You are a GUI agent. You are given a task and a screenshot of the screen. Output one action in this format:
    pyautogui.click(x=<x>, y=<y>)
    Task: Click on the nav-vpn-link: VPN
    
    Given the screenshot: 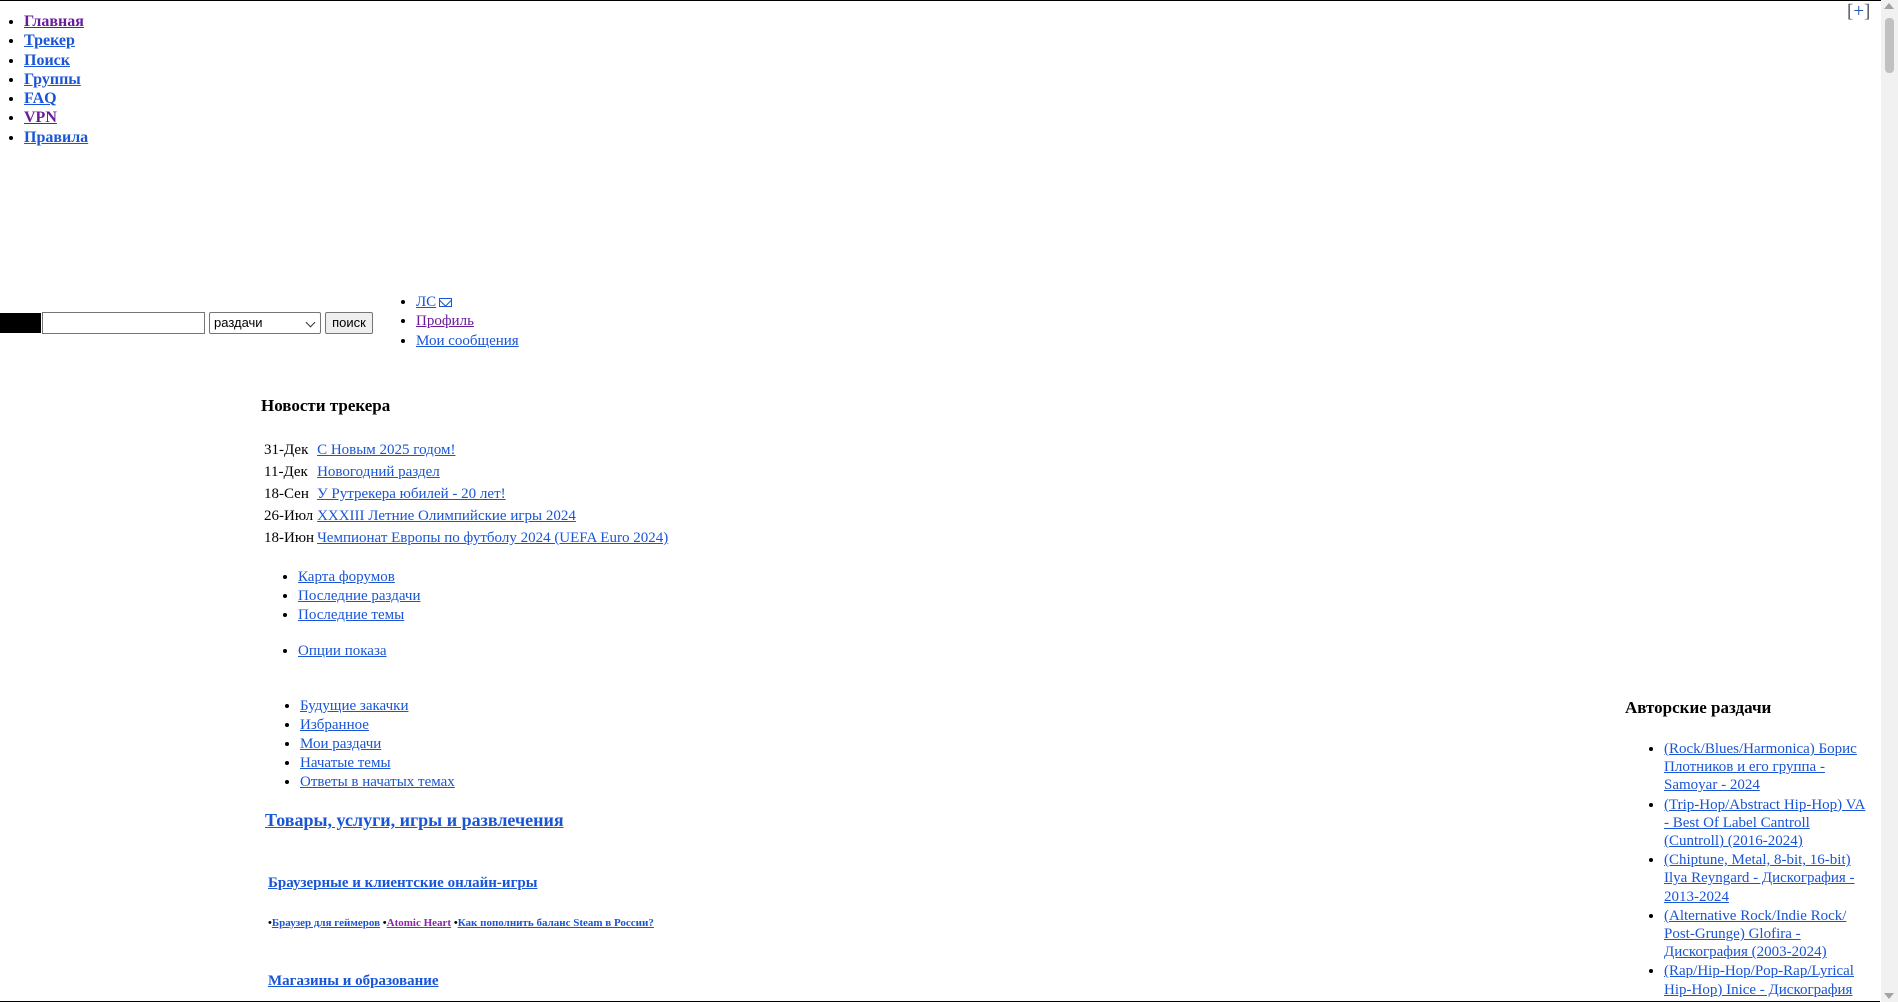 What is the action you would take?
    pyautogui.click(x=40, y=117)
    